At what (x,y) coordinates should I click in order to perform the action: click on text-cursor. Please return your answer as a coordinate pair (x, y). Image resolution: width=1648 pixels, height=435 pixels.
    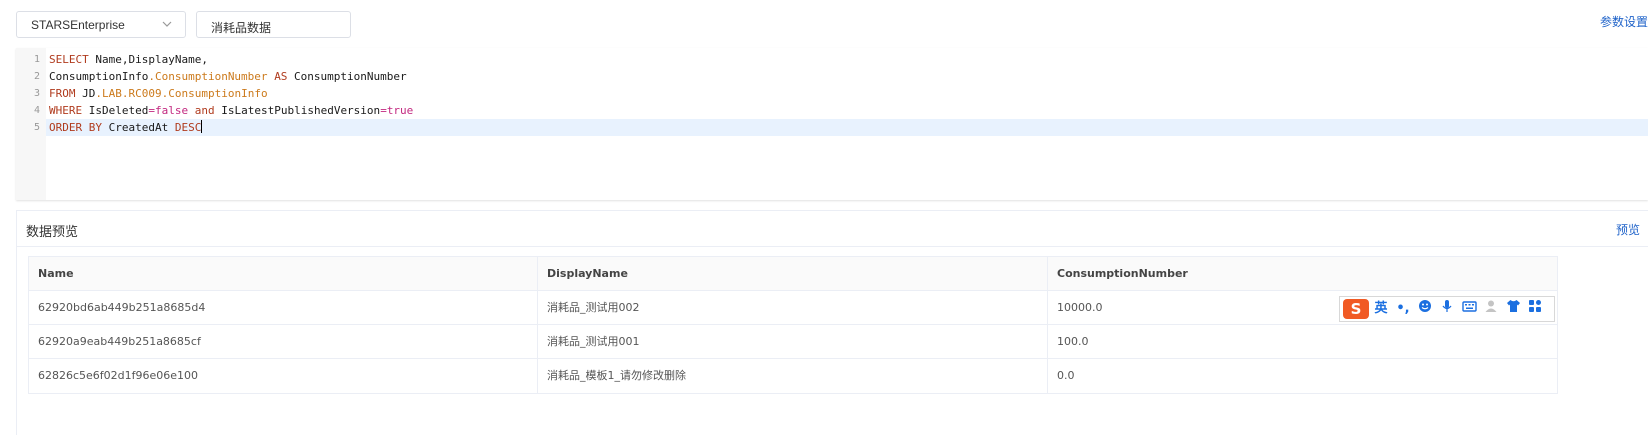
    Looking at the image, I should click on (202, 126).